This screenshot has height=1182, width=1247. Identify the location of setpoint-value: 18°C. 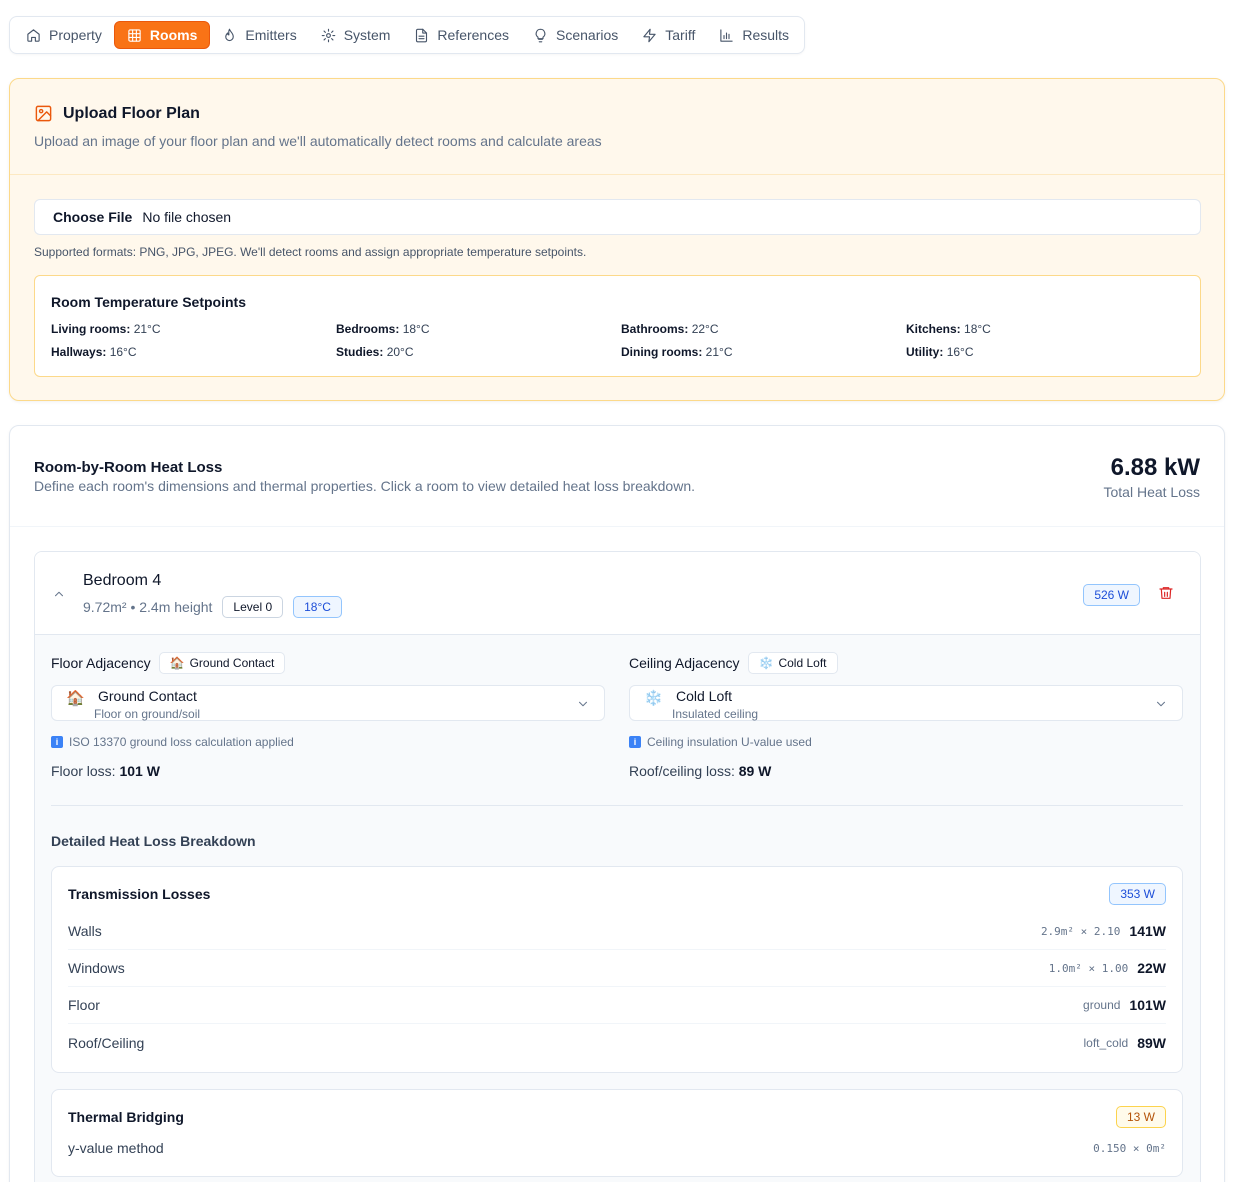
(977, 329).